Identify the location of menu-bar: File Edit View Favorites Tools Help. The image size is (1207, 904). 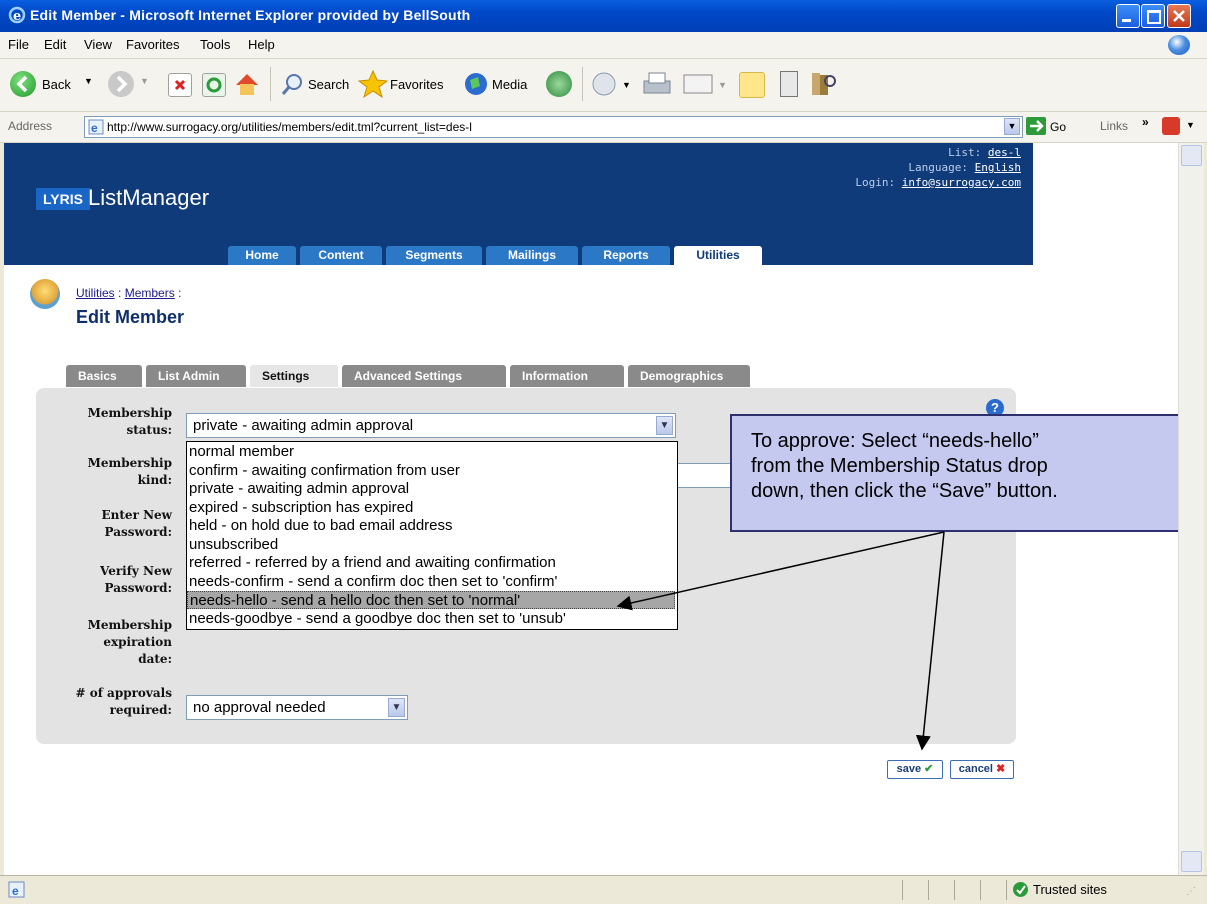
(603, 45).